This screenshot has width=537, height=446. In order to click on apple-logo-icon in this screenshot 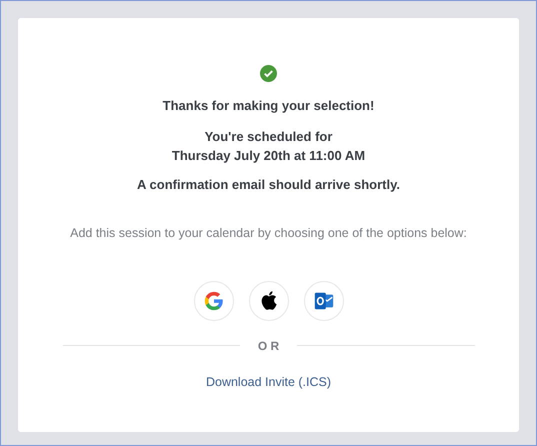, I will do `click(268, 301)`.